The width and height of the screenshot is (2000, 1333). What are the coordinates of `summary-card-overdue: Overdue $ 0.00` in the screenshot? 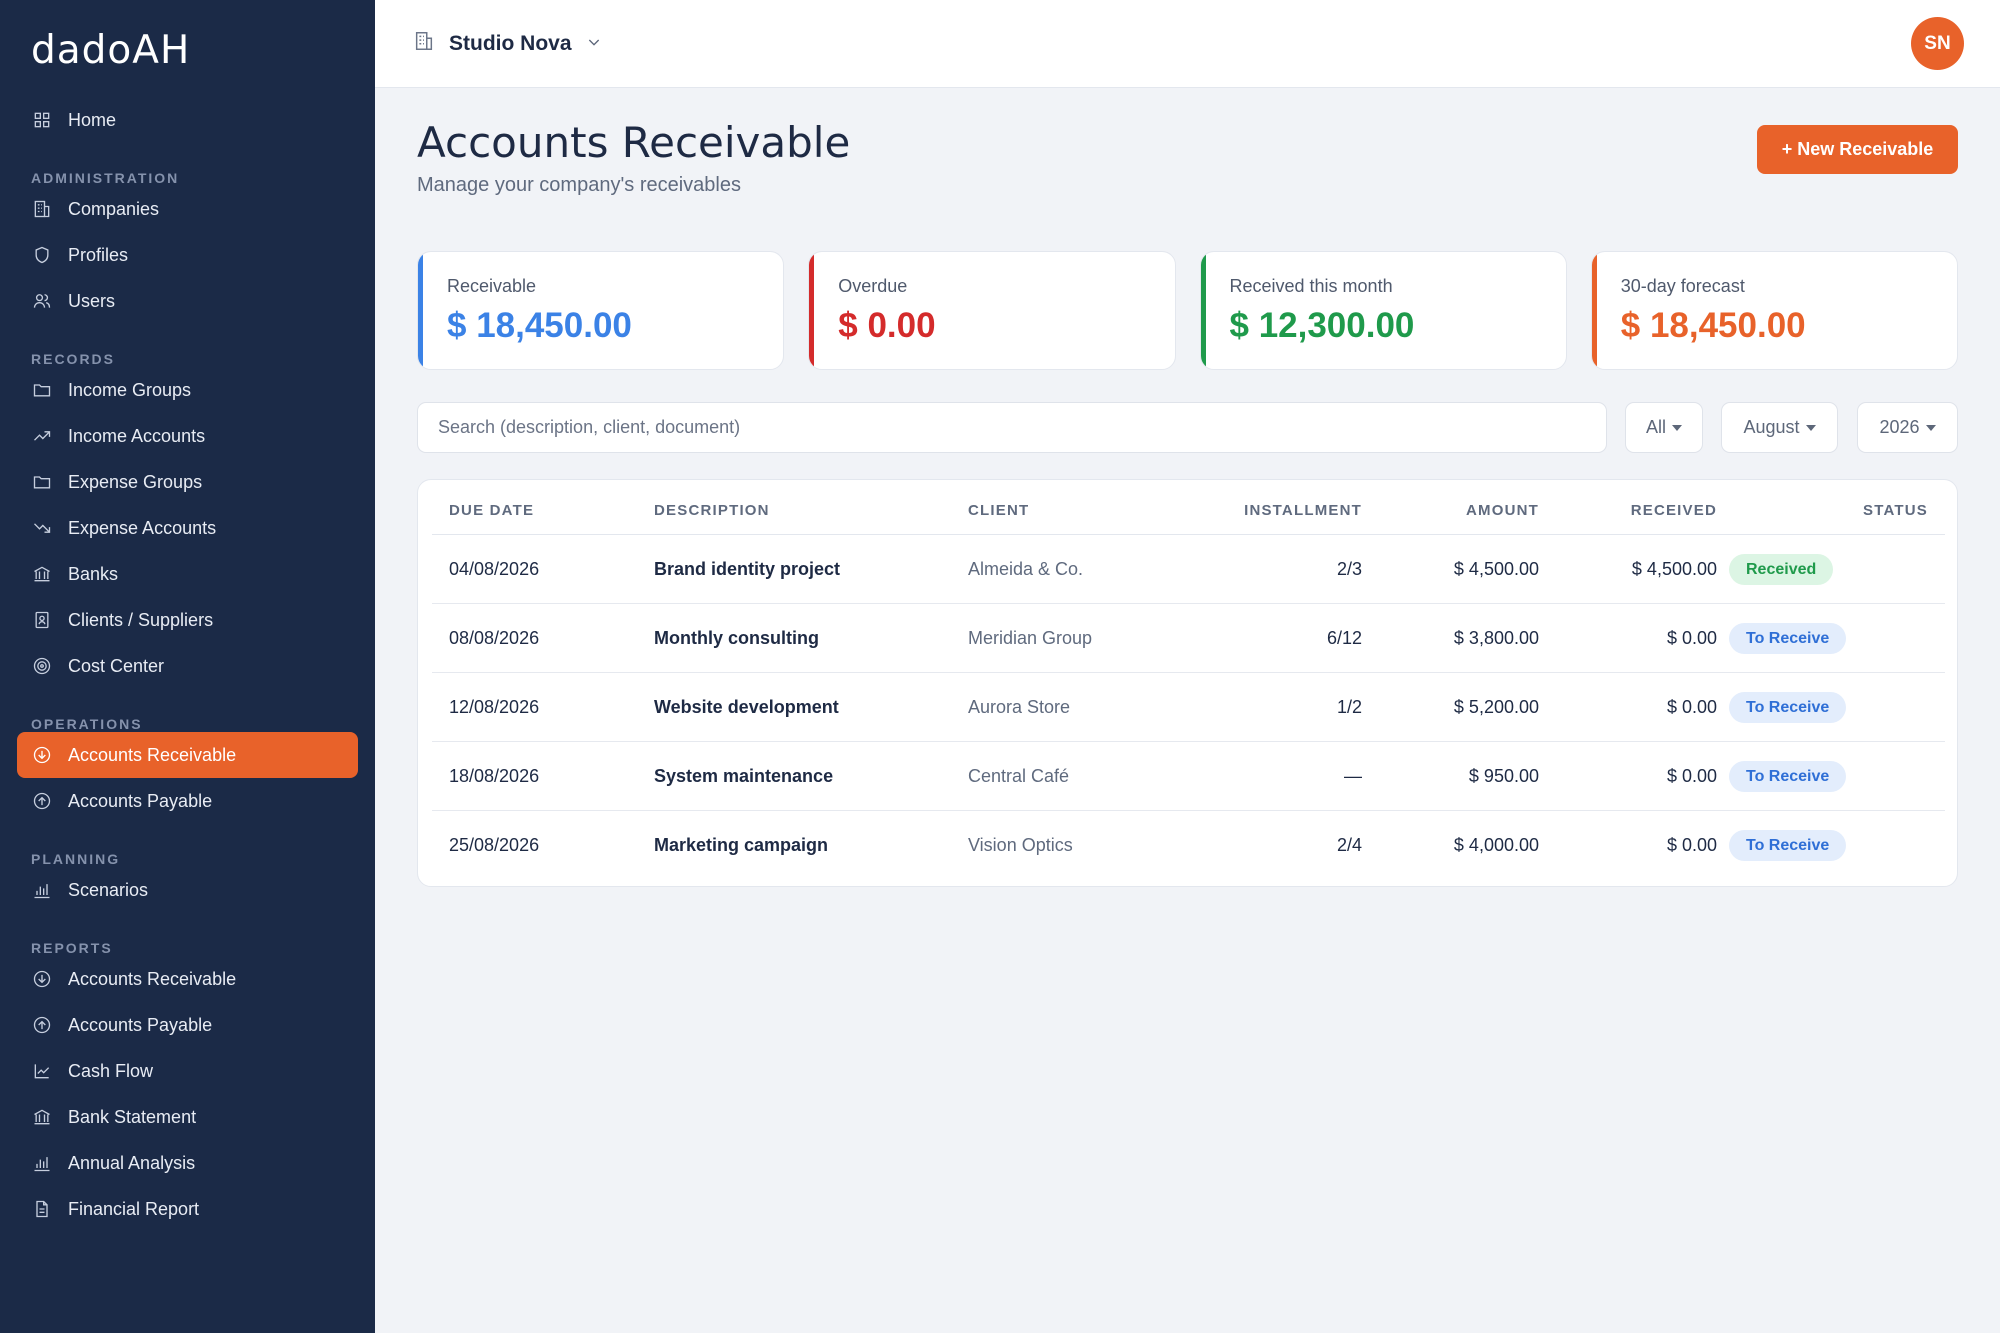 It's located at (992, 310).